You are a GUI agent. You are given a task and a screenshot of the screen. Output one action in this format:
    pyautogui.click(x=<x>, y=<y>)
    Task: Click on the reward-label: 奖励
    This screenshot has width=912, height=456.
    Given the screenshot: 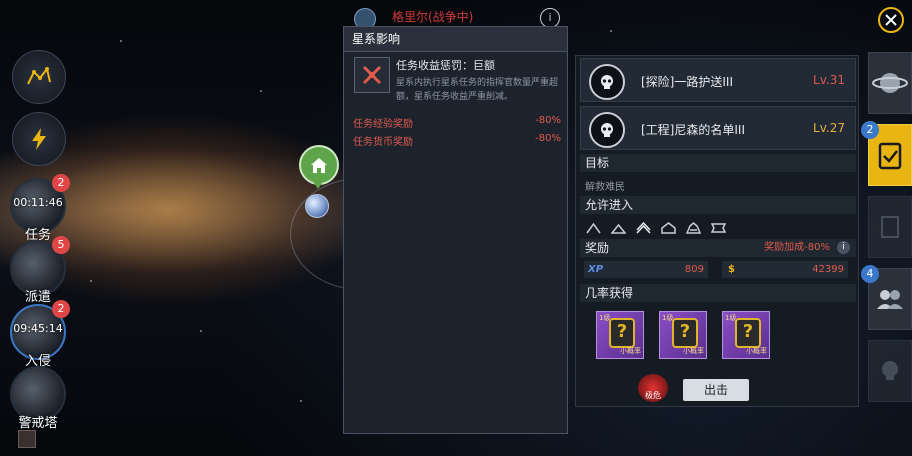 What is the action you would take?
    pyautogui.click(x=597, y=248)
    